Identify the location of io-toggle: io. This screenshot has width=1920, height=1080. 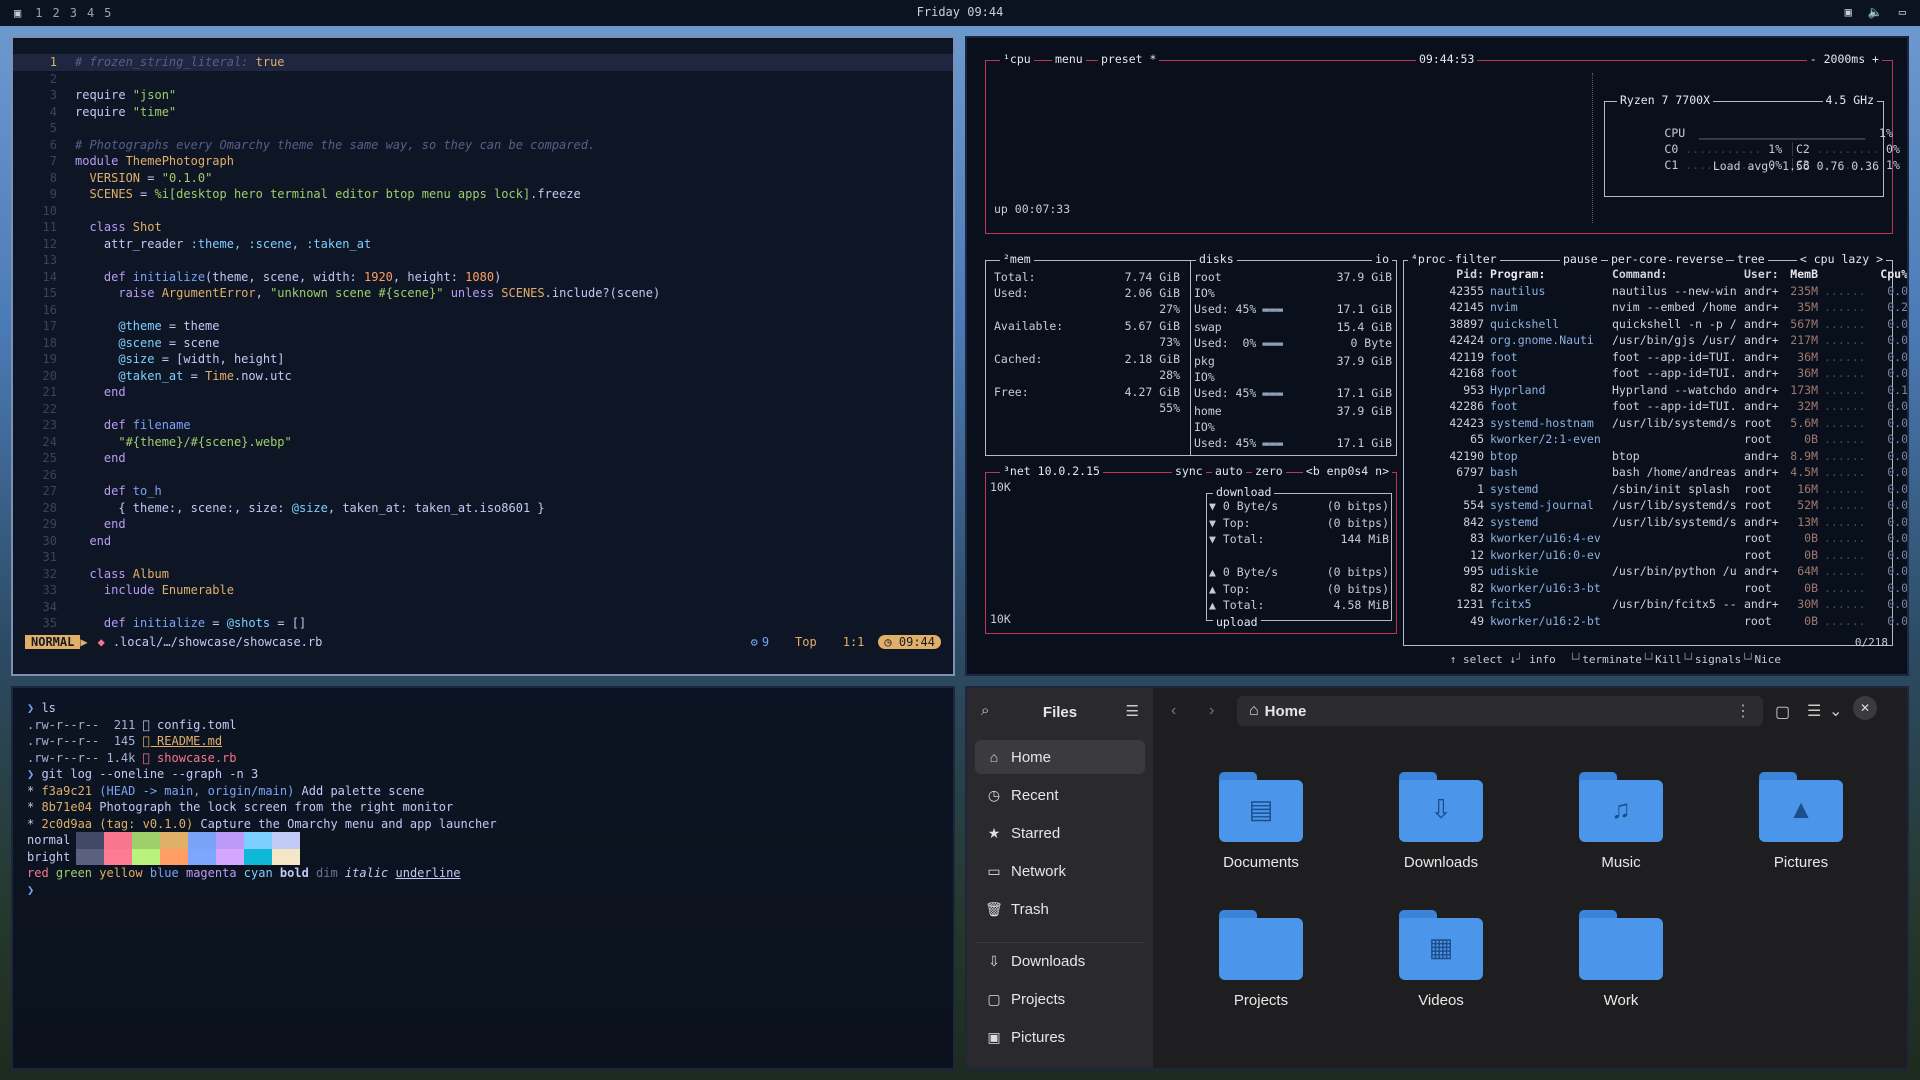
(1382, 259).